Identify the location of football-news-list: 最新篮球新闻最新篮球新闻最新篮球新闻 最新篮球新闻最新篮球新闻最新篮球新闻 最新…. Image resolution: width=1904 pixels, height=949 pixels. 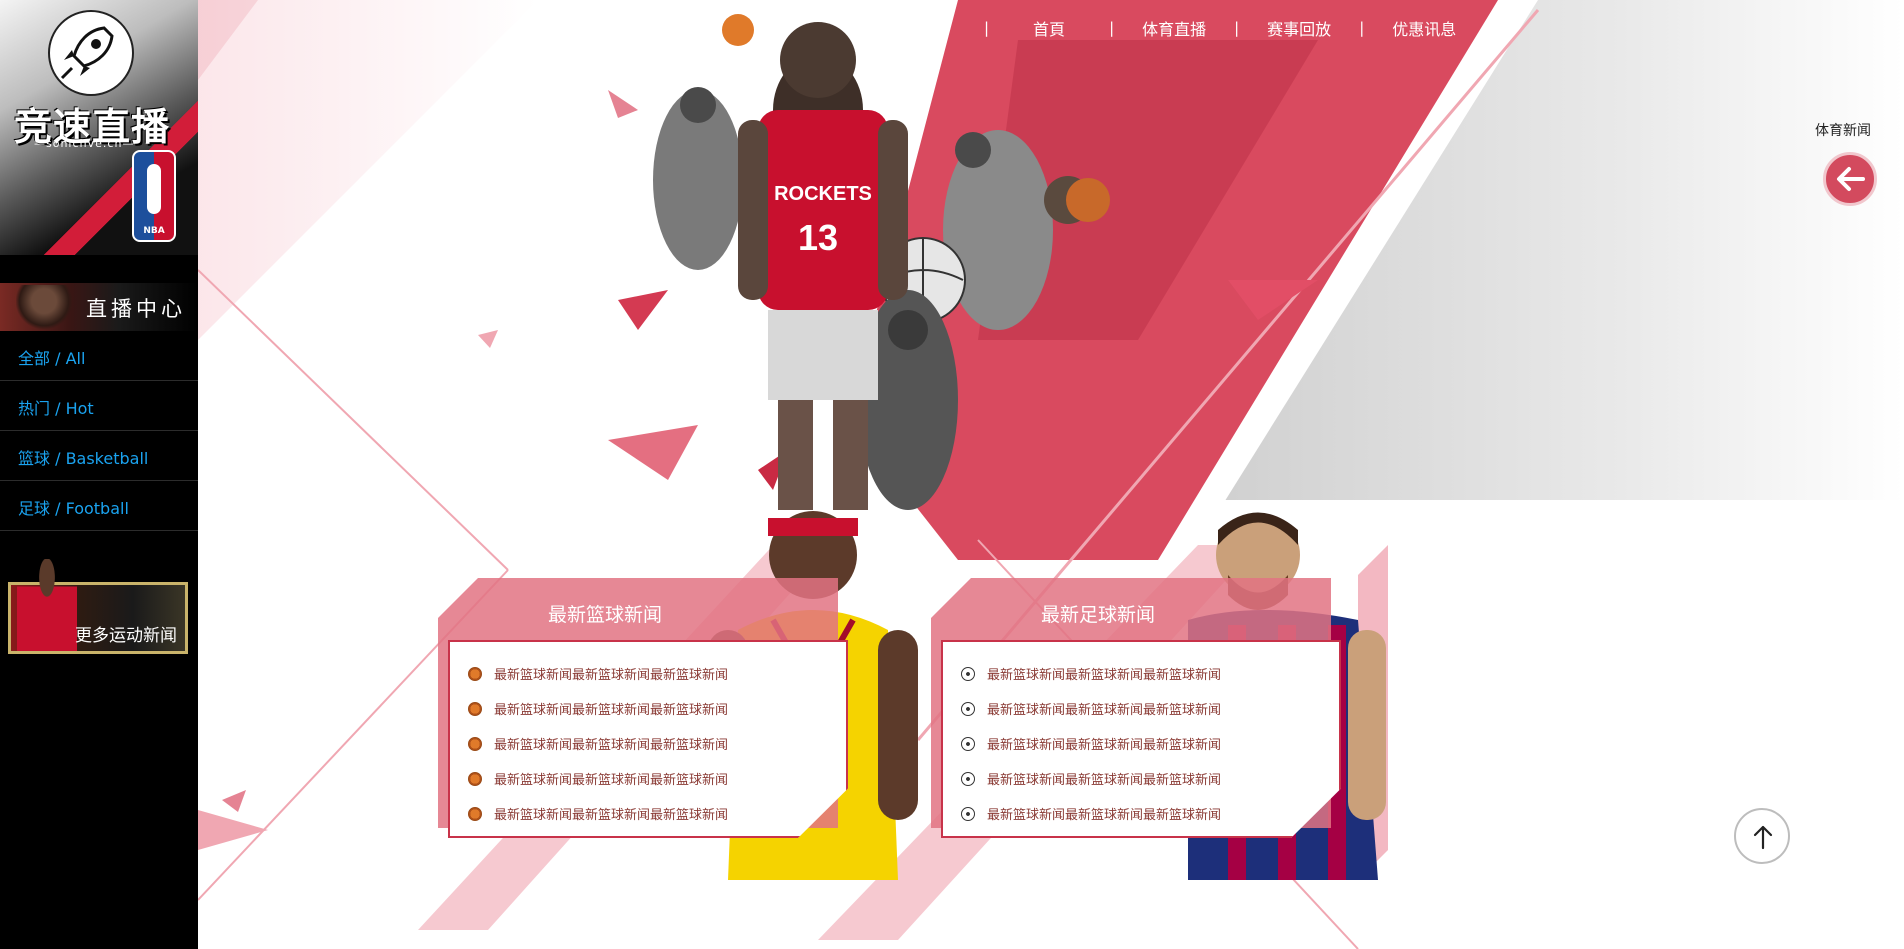
(1091, 743).